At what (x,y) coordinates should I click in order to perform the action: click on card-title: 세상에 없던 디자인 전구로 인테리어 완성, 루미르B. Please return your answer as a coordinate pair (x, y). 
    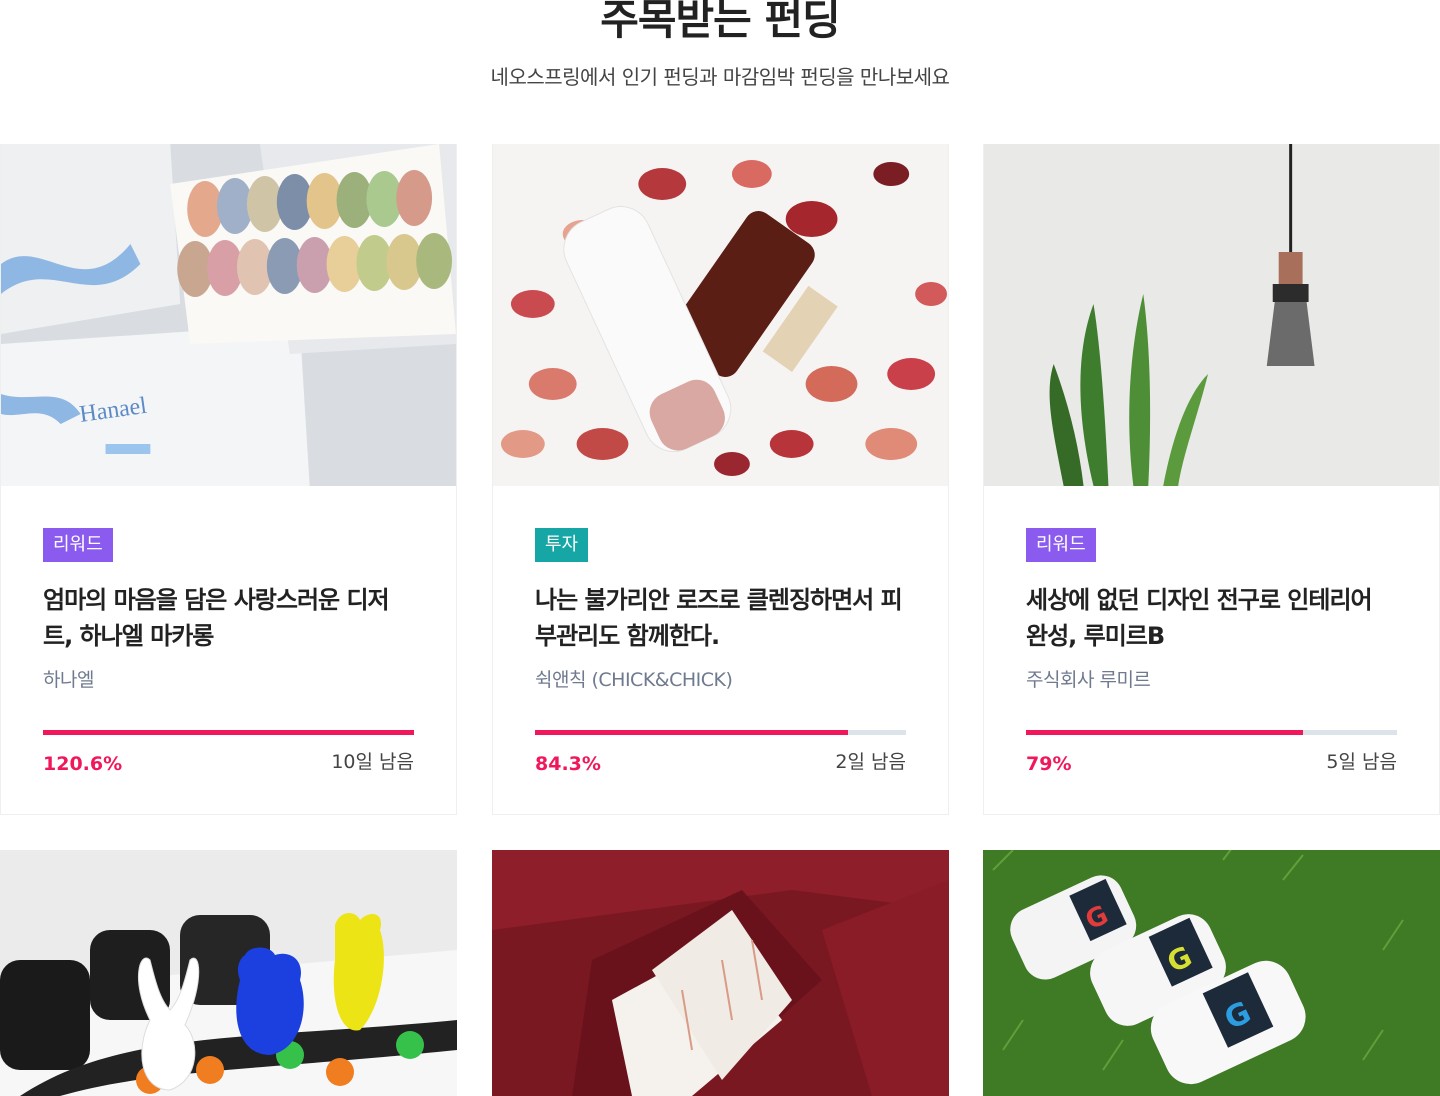
    Looking at the image, I should click on (1211, 618).